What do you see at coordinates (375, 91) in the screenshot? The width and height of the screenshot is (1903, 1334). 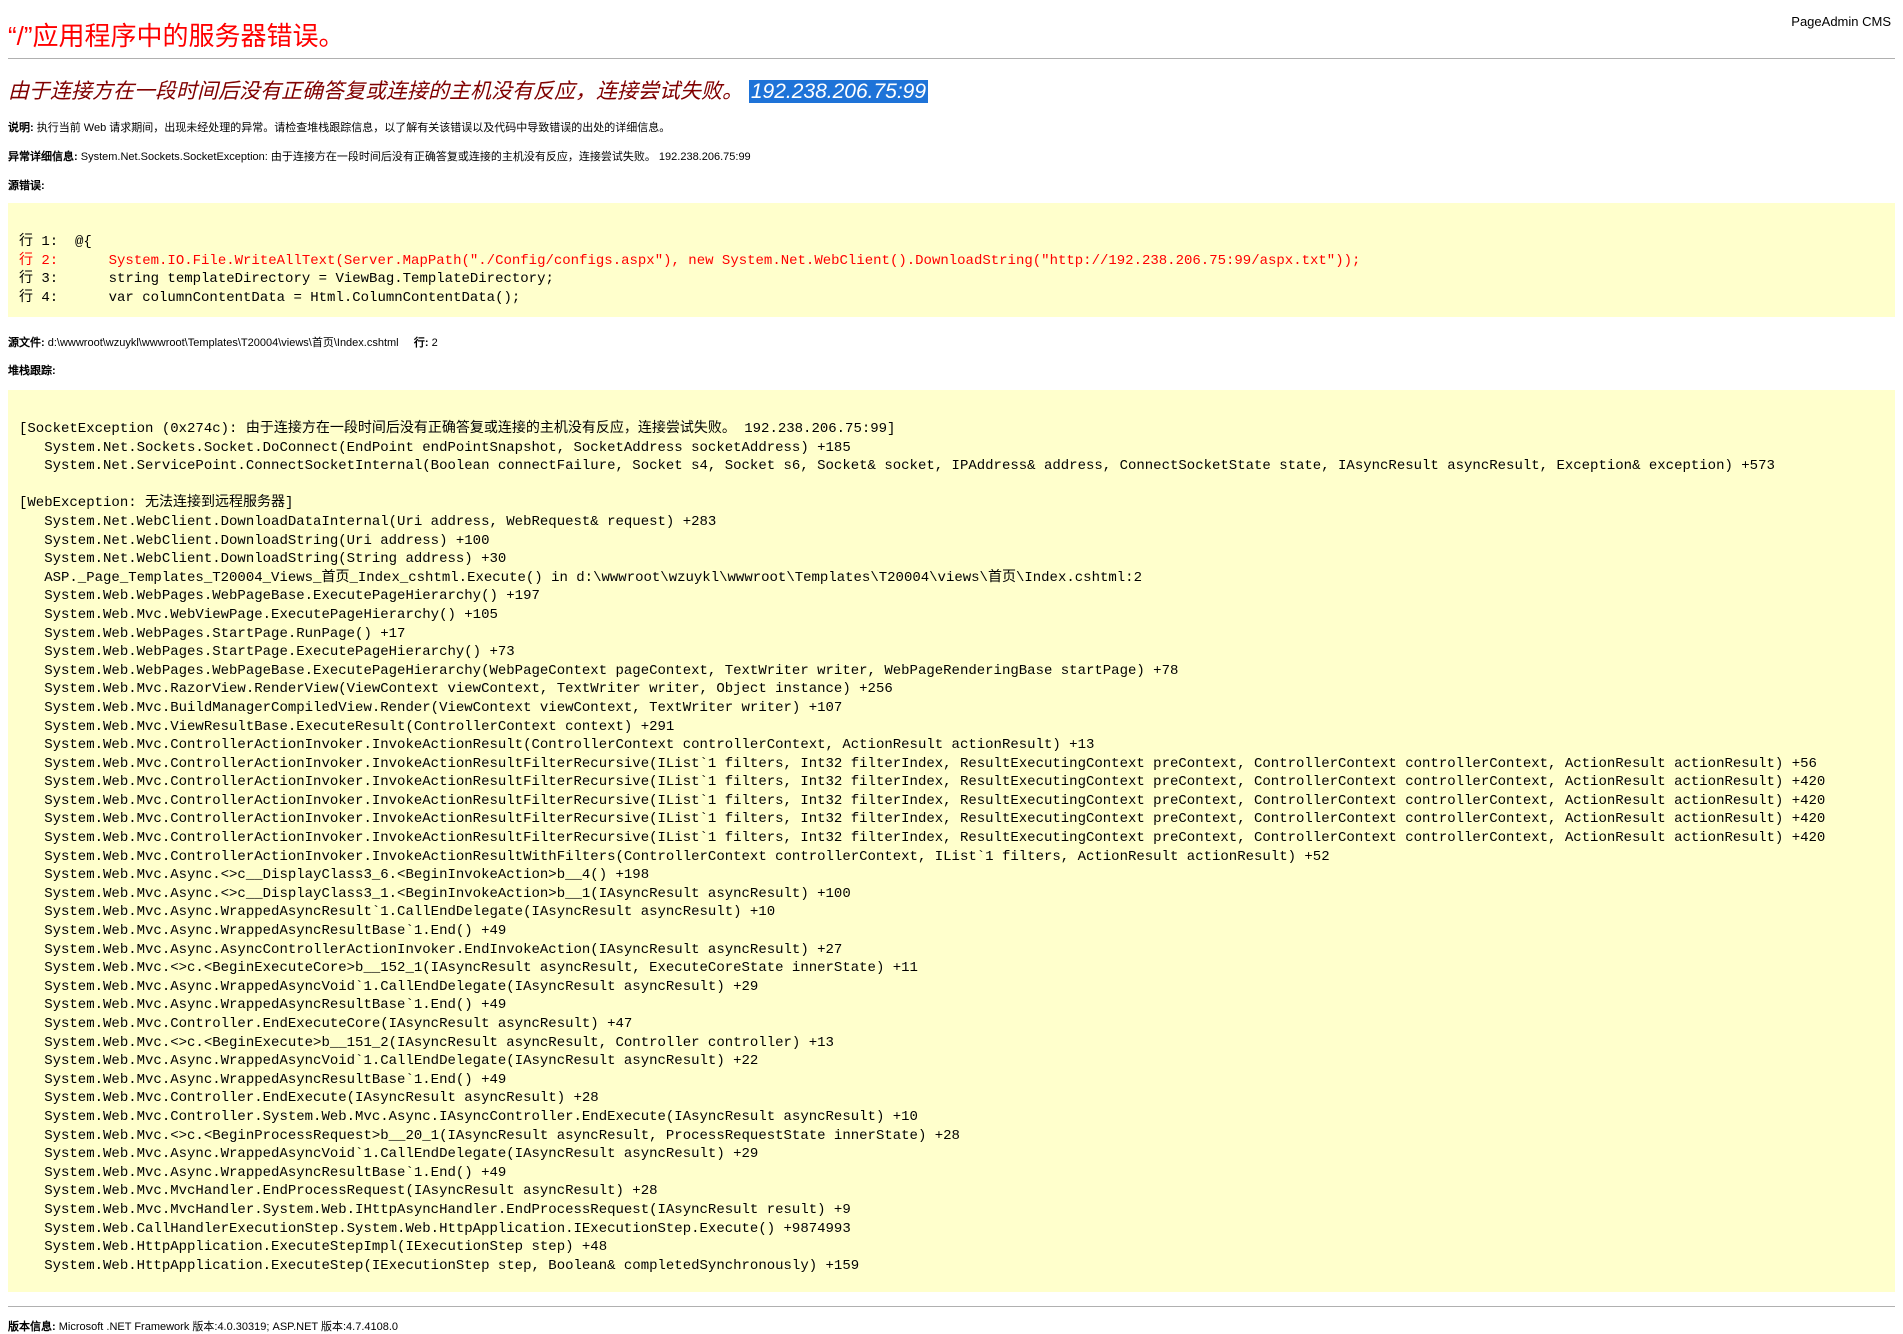 I see `error-message-text: 由于连接方在一段时间后没有正确答复或连接的主机没有反应，连接尝试失败。` at bounding box center [375, 91].